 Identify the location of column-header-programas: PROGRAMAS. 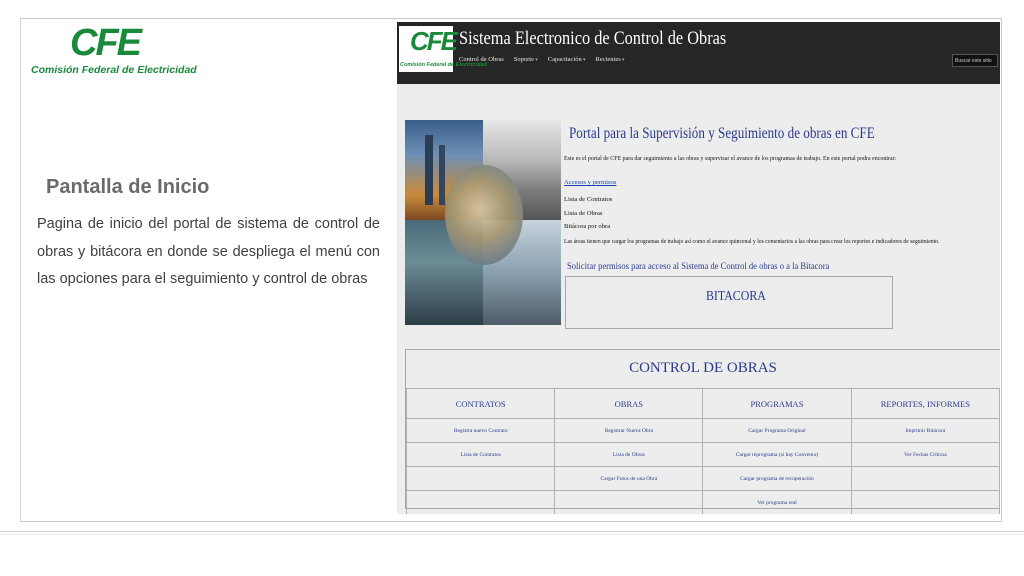
(777, 403).